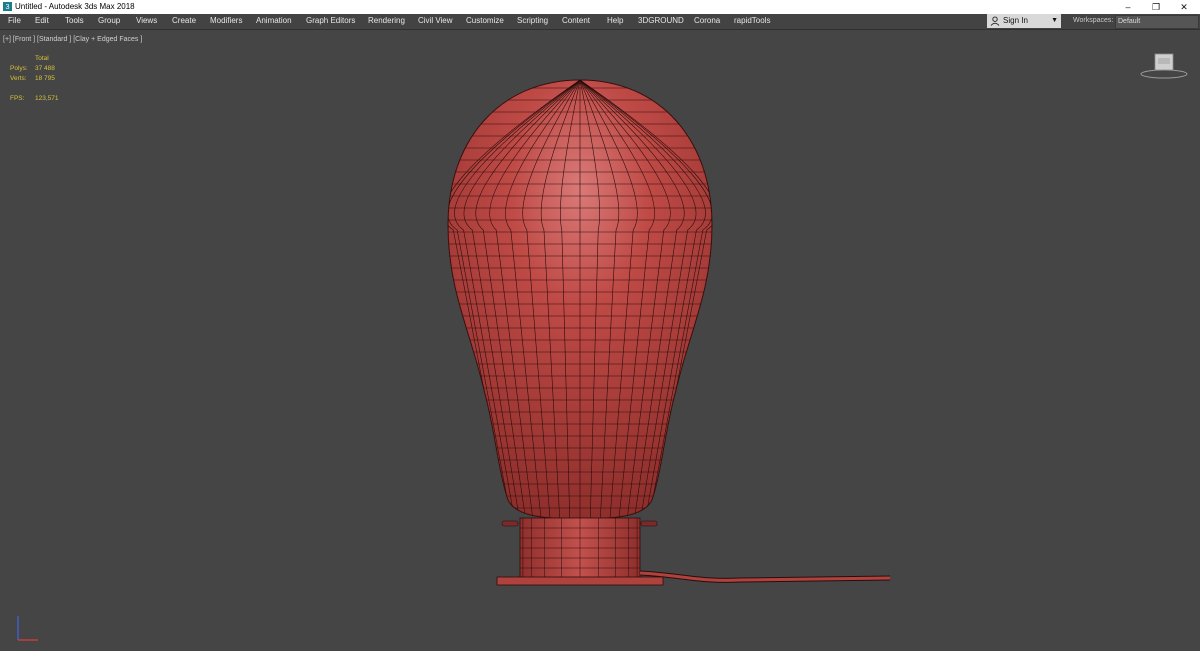  What do you see at coordinates (1129, 21) in the screenshot?
I see `workspaces-value: Default` at bounding box center [1129, 21].